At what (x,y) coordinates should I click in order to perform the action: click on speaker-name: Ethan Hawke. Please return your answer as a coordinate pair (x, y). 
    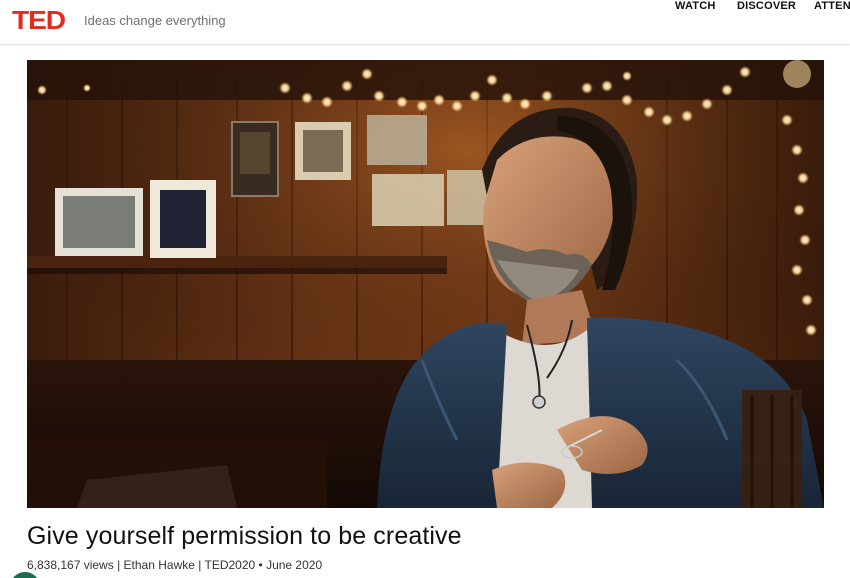
    Looking at the image, I should click on (159, 565).